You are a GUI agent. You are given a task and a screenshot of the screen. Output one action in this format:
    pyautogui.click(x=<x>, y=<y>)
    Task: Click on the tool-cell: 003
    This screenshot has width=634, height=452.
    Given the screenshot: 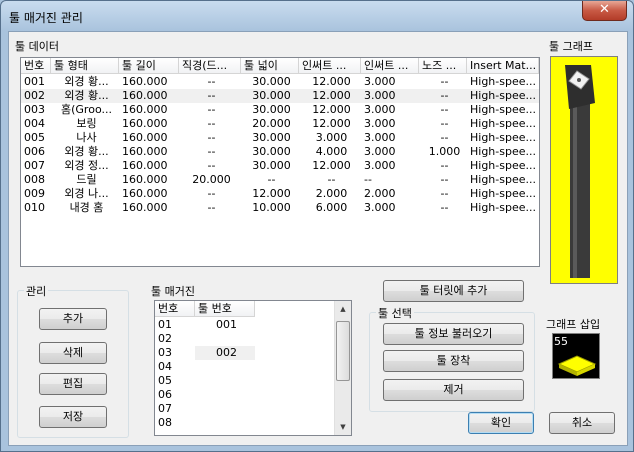 What is the action you would take?
    pyautogui.click(x=34, y=109)
    